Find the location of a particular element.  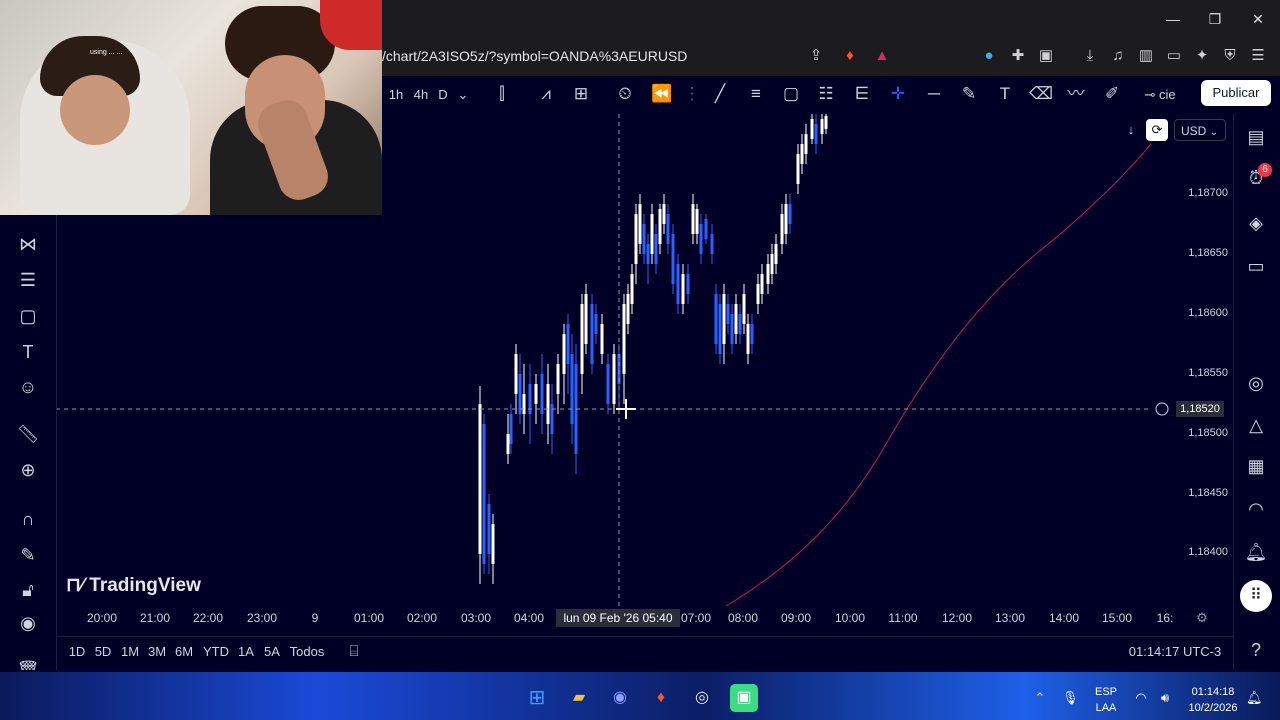

wallet2-icon: ▭ is located at coordinates (1174, 56).